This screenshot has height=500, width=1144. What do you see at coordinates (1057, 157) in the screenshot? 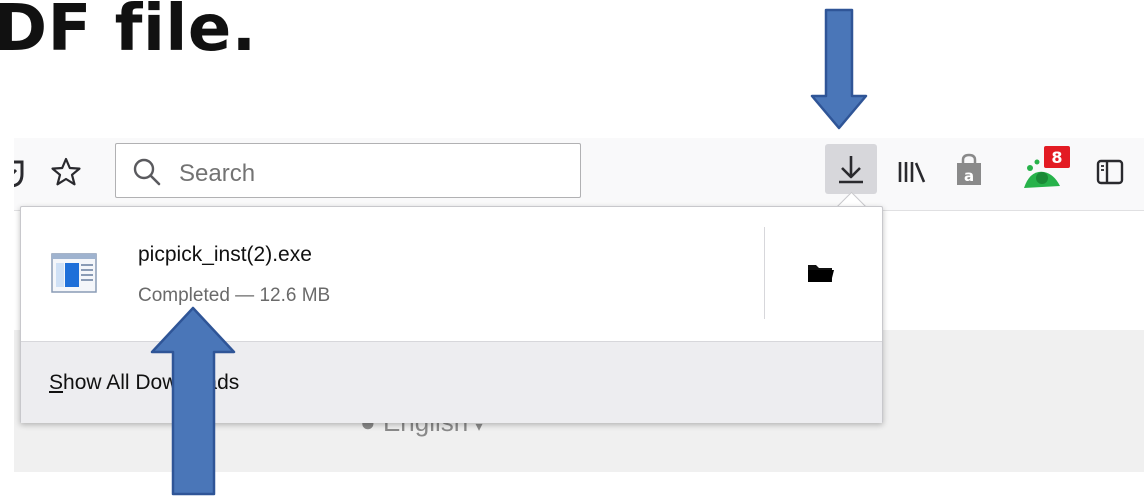
I see `notification-badge: 8` at bounding box center [1057, 157].